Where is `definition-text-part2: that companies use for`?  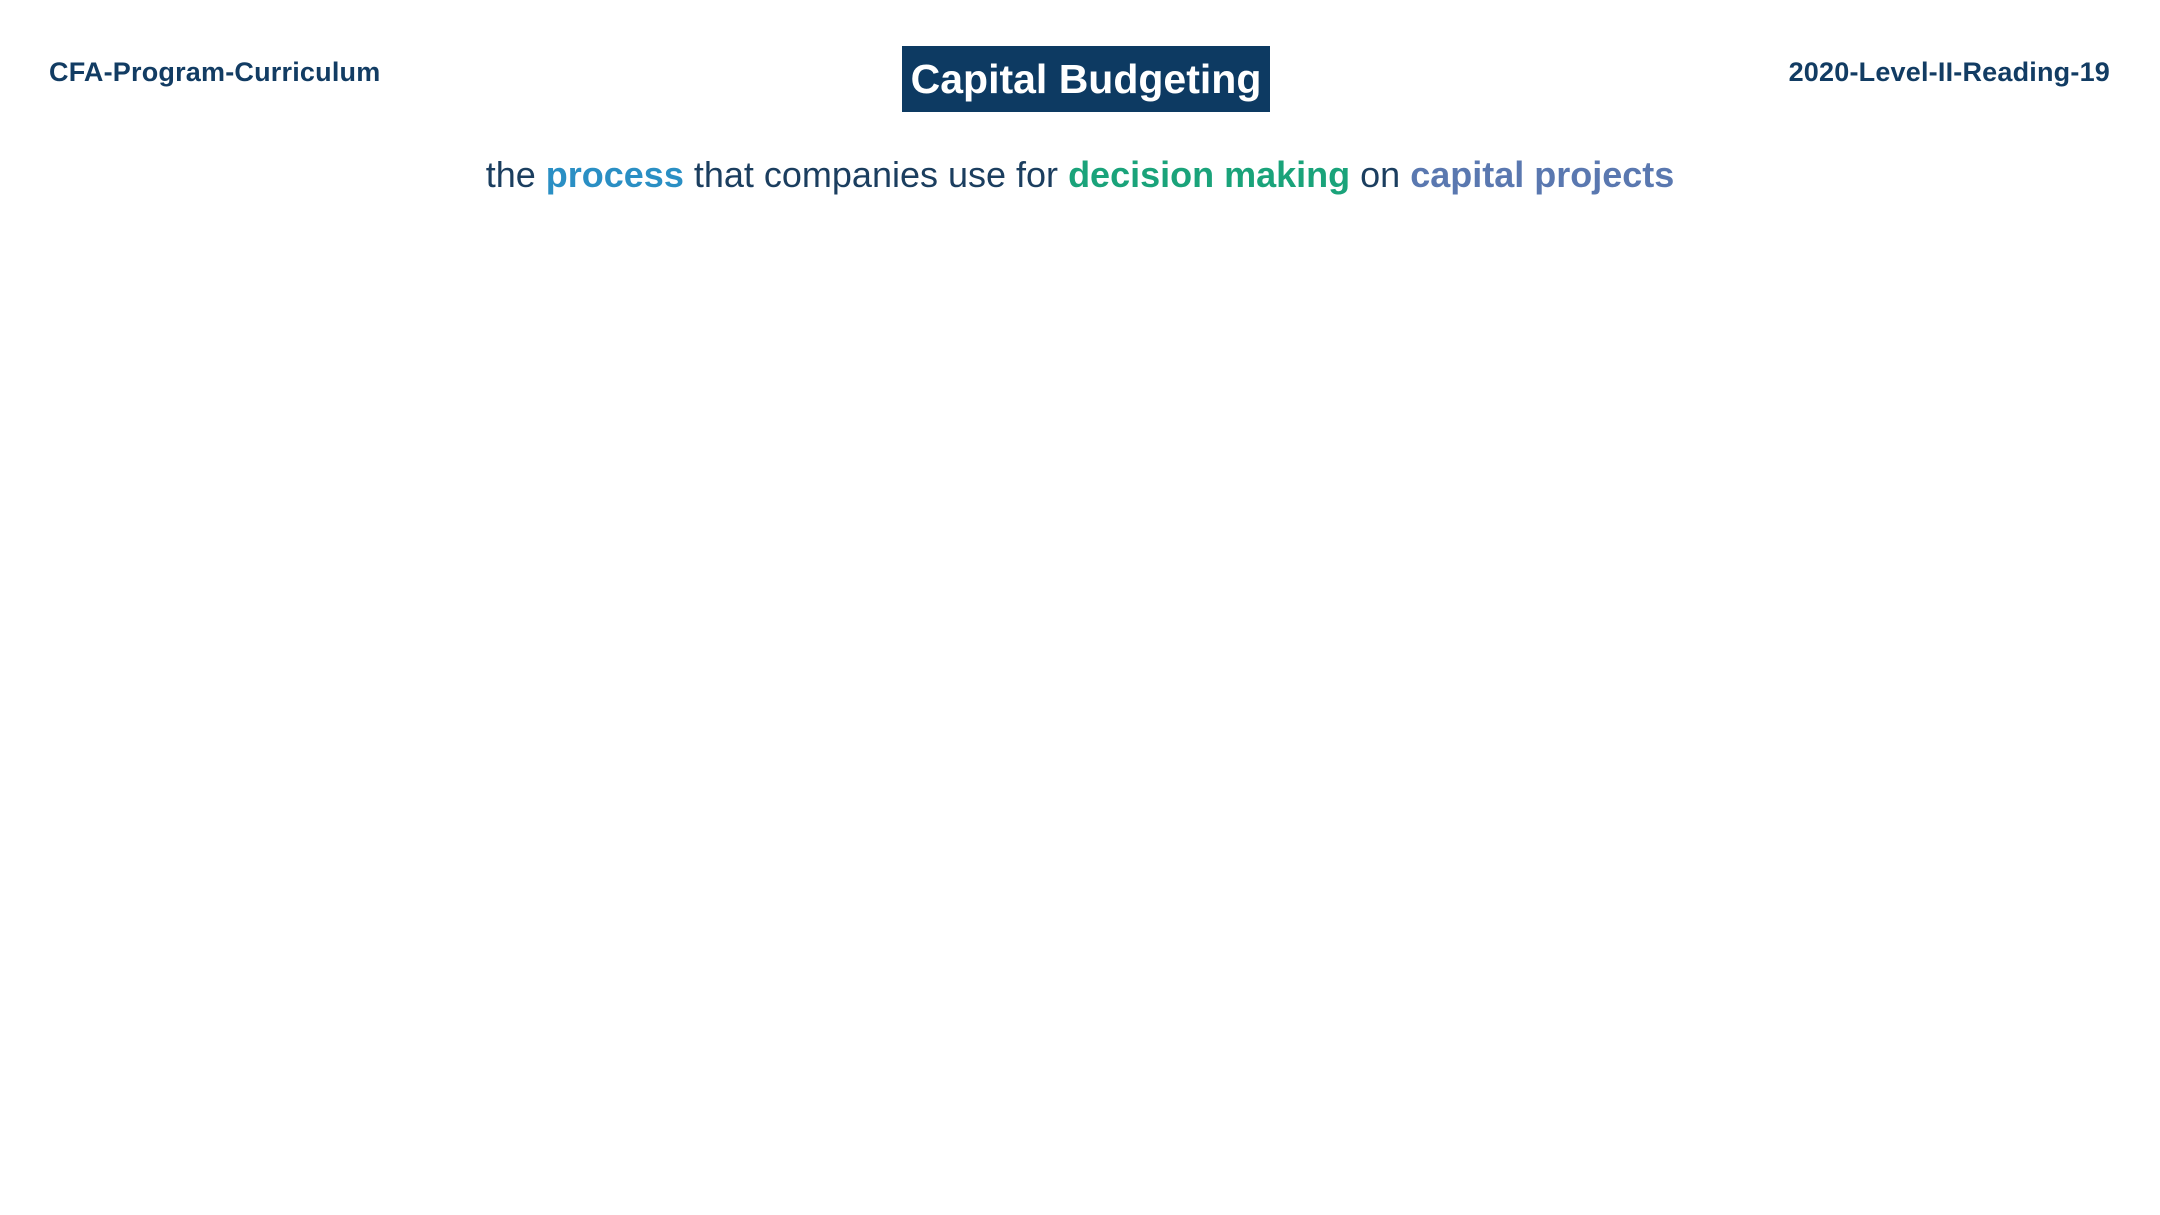
definition-text-part2: that companies use for is located at coordinates (876, 174).